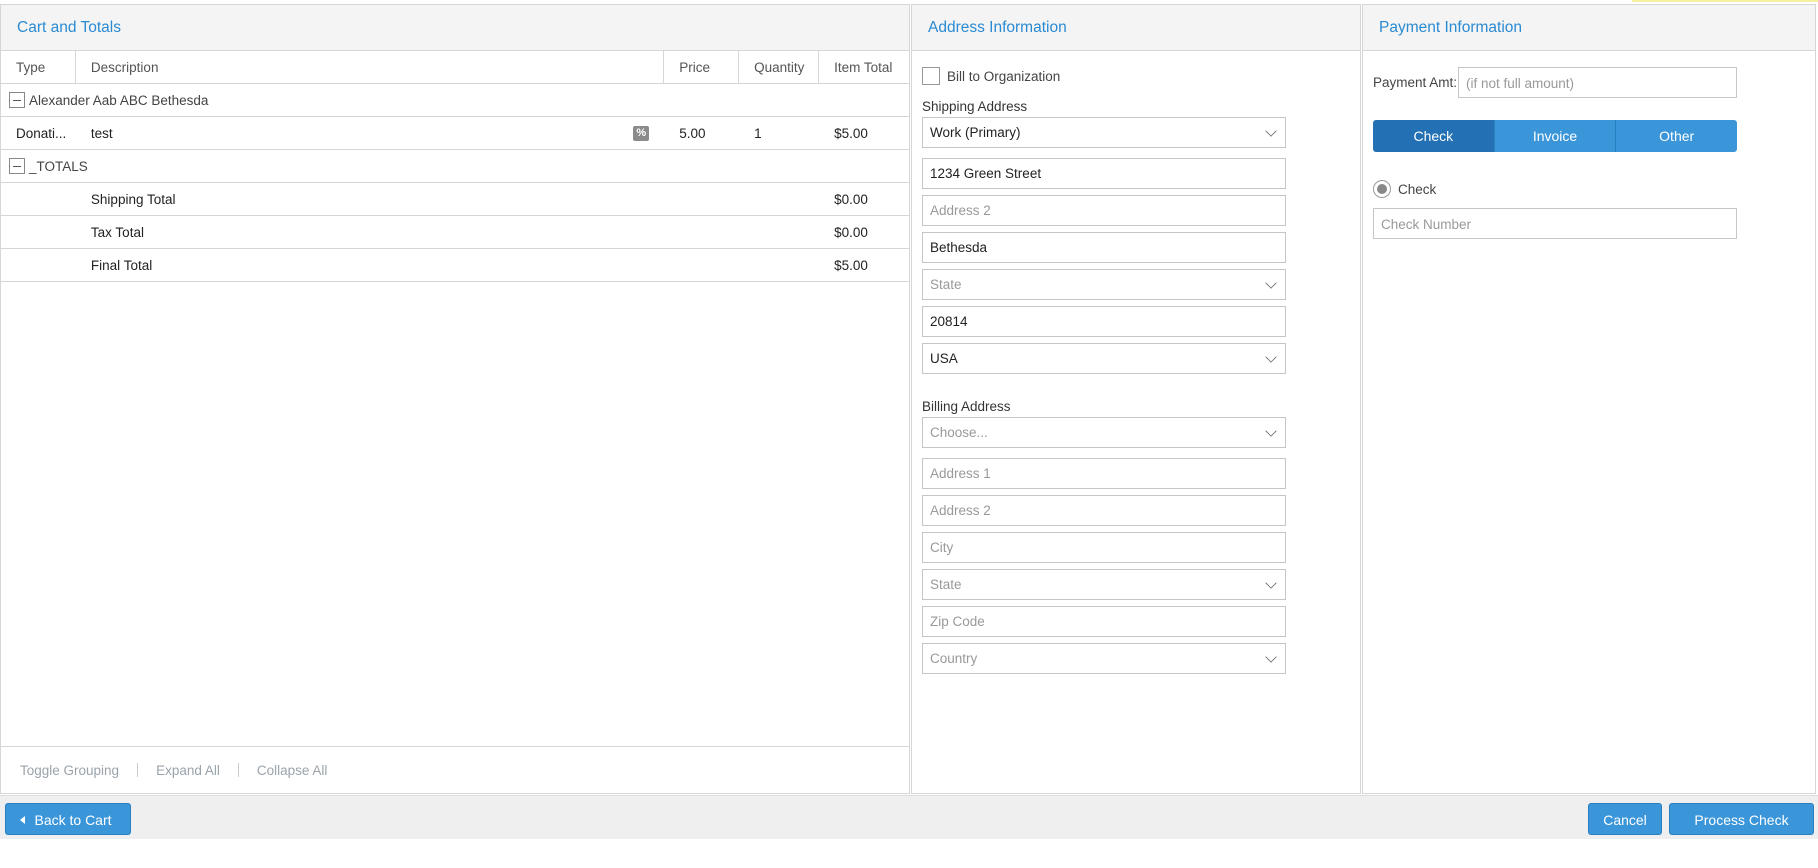 This screenshot has height=868, width=1818. What do you see at coordinates (954, 658) in the screenshot?
I see `billing-country-placeholder: Country` at bounding box center [954, 658].